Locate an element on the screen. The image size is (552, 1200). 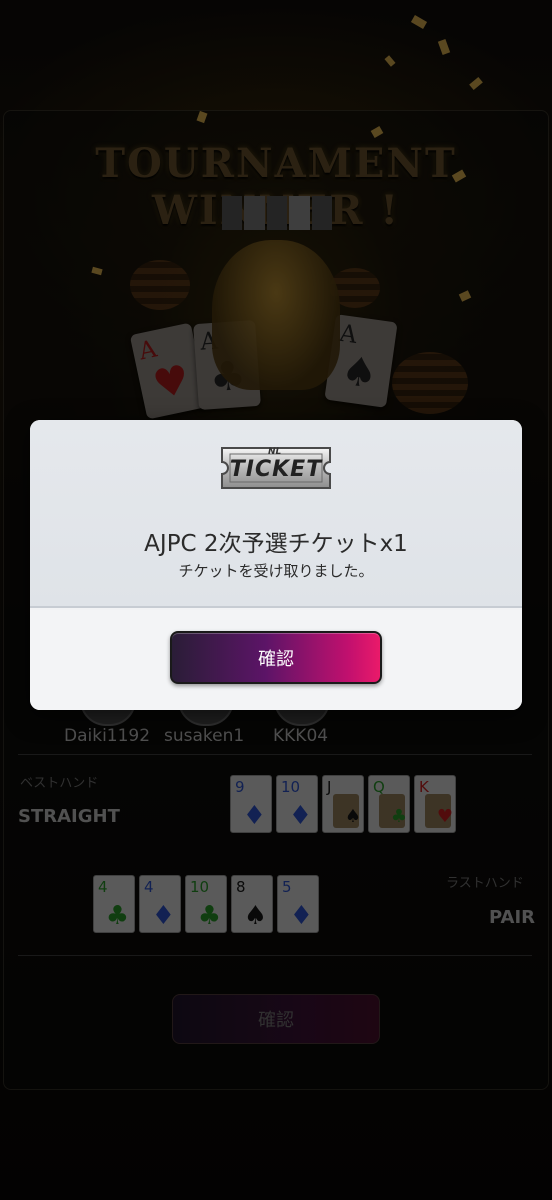
ticket-badge-label: TICKET is located at coordinates (276, 469).